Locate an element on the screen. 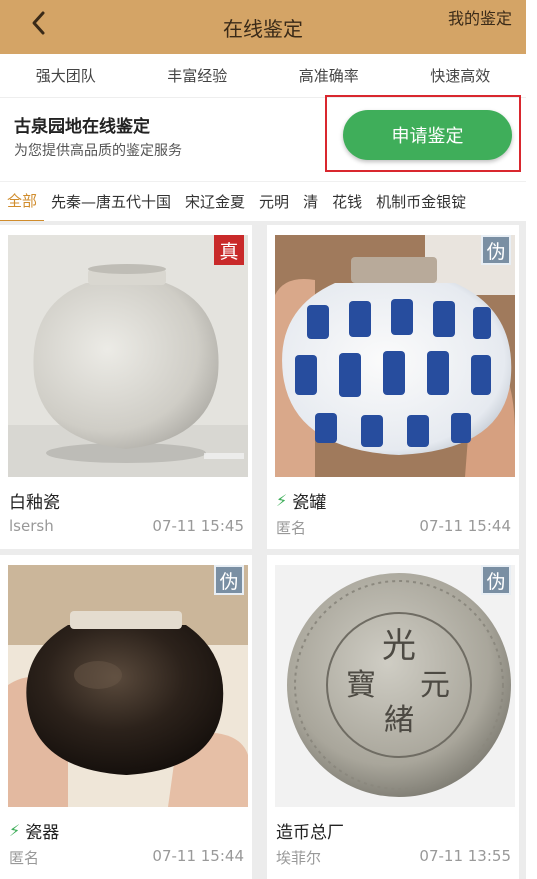  card-title: ⚡ 瓷器 is located at coordinates (34, 830).